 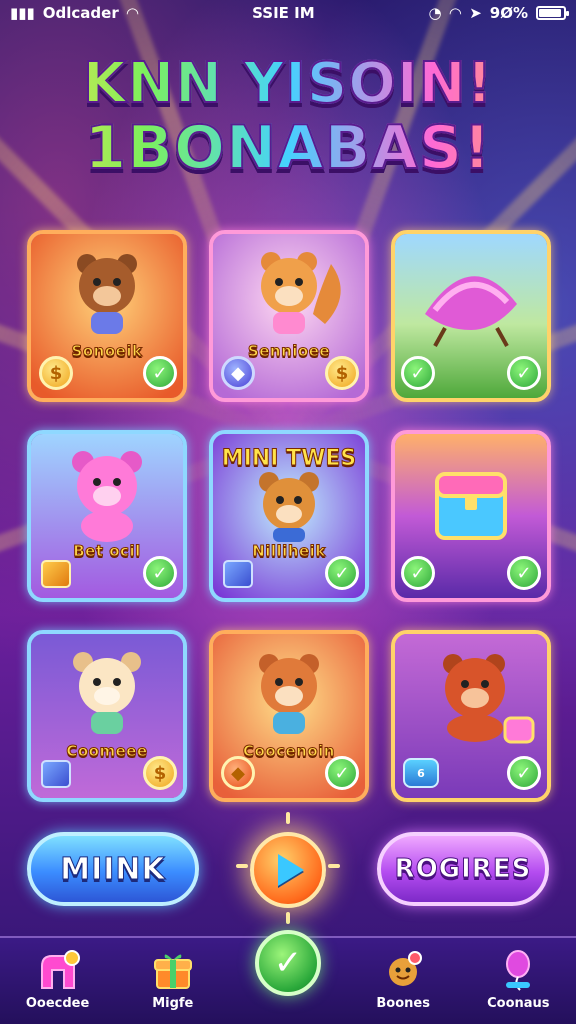 What do you see at coordinates (289, 316) in the screenshot?
I see `level-card: Sennioee ◆ $` at bounding box center [289, 316].